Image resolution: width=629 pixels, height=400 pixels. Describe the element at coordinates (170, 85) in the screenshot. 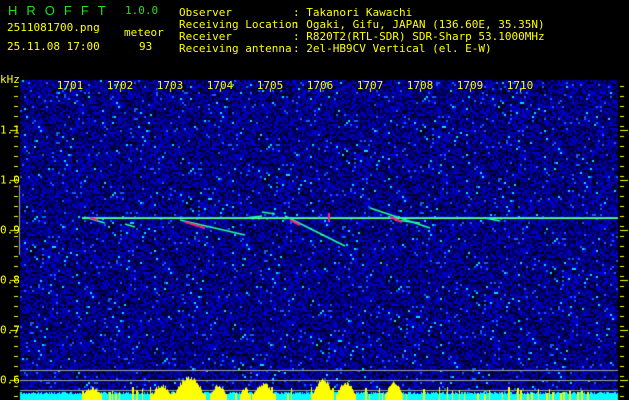

I see `x-tick-label: 1703` at that location.